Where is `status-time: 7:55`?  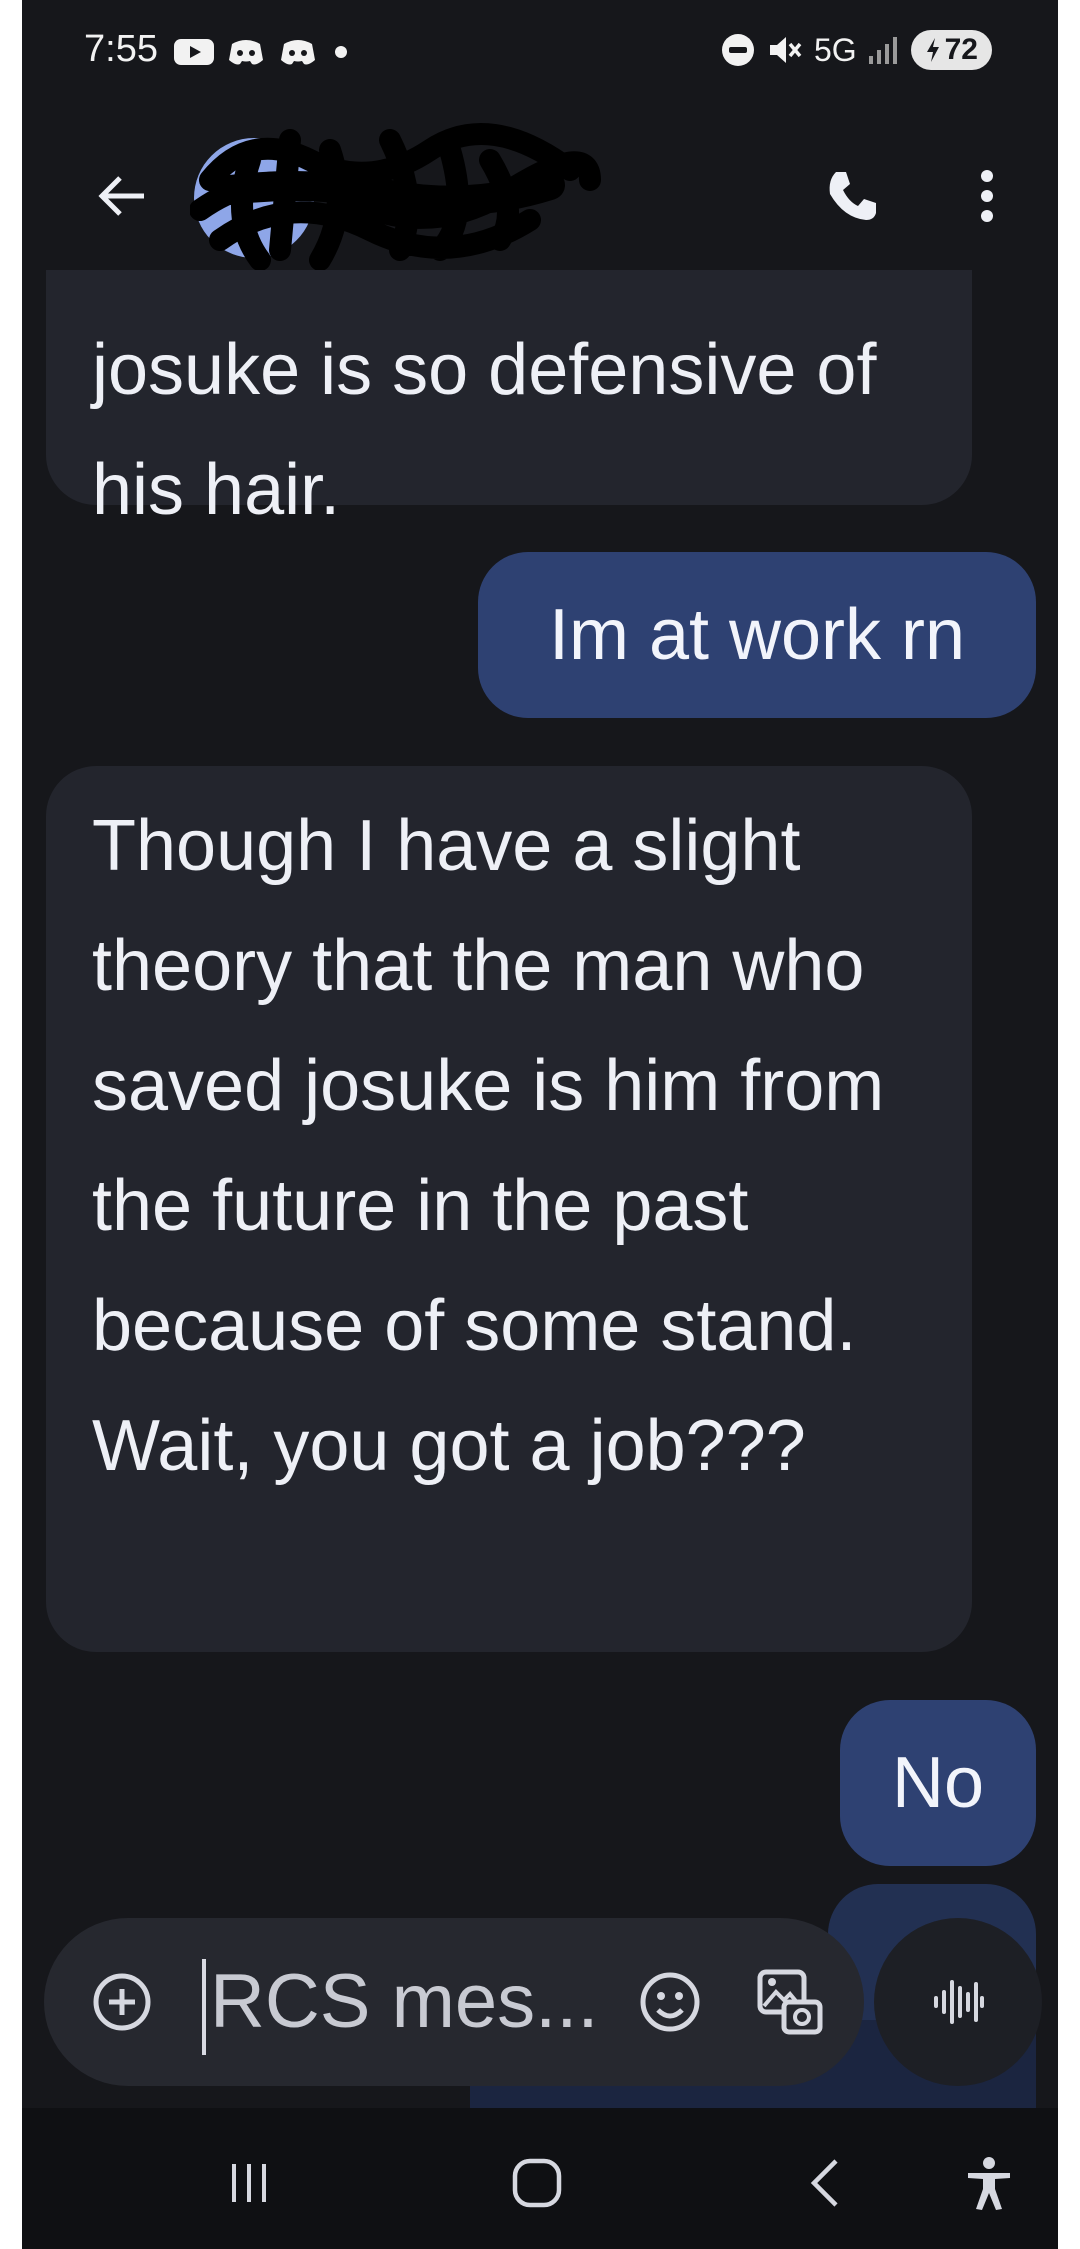
status-time: 7:55 is located at coordinates (121, 49).